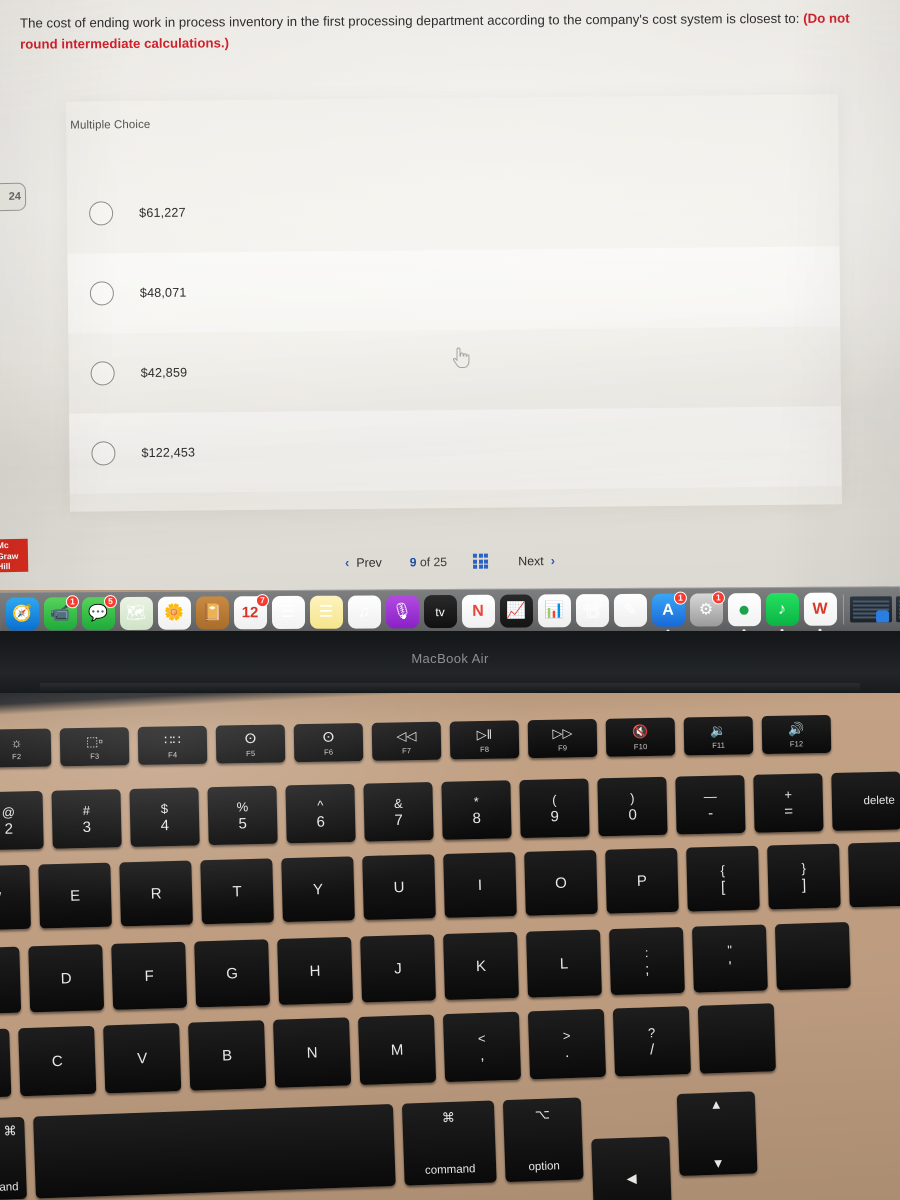 This screenshot has height=1200, width=900. Describe the element at coordinates (567, 1044) in the screenshot. I see `key-.: >.` at that location.